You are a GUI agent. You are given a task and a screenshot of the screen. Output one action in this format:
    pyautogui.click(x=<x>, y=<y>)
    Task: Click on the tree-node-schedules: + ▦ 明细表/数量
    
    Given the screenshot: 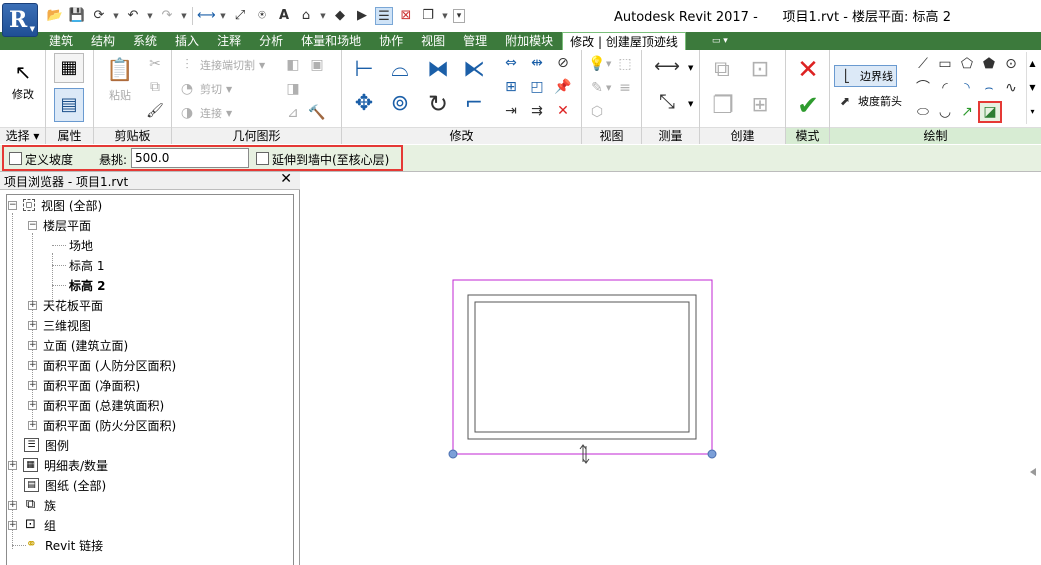 What is the action you would take?
    pyautogui.click(x=58, y=465)
    